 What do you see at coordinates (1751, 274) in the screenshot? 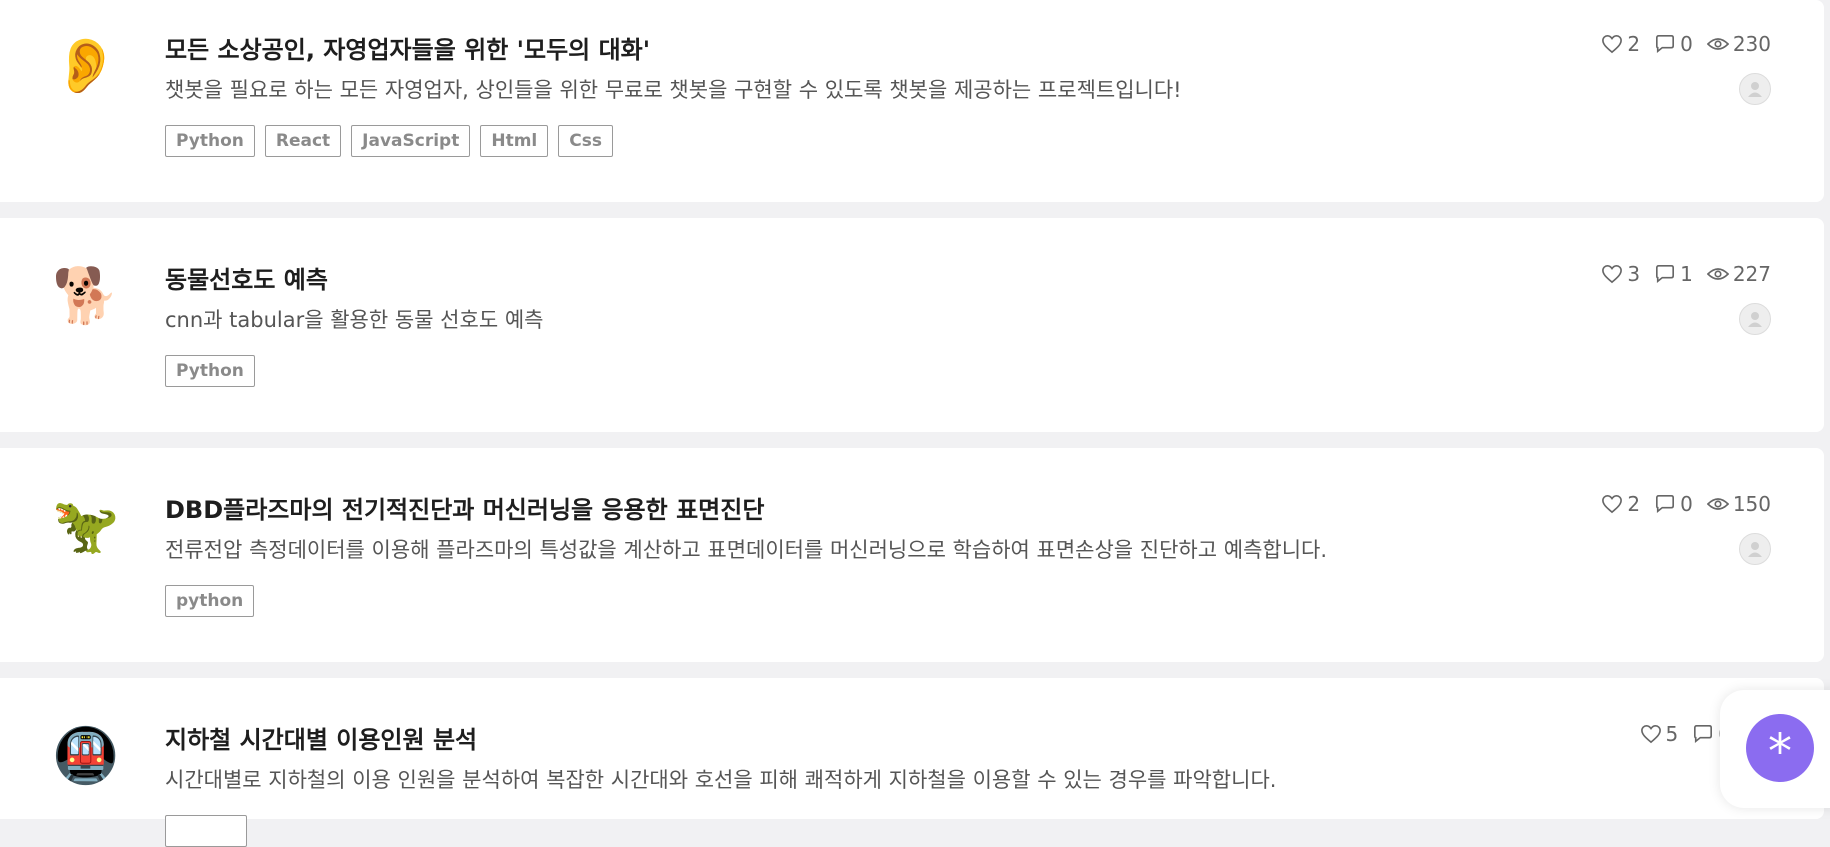
I see `view-count: 227` at bounding box center [1751, 274].